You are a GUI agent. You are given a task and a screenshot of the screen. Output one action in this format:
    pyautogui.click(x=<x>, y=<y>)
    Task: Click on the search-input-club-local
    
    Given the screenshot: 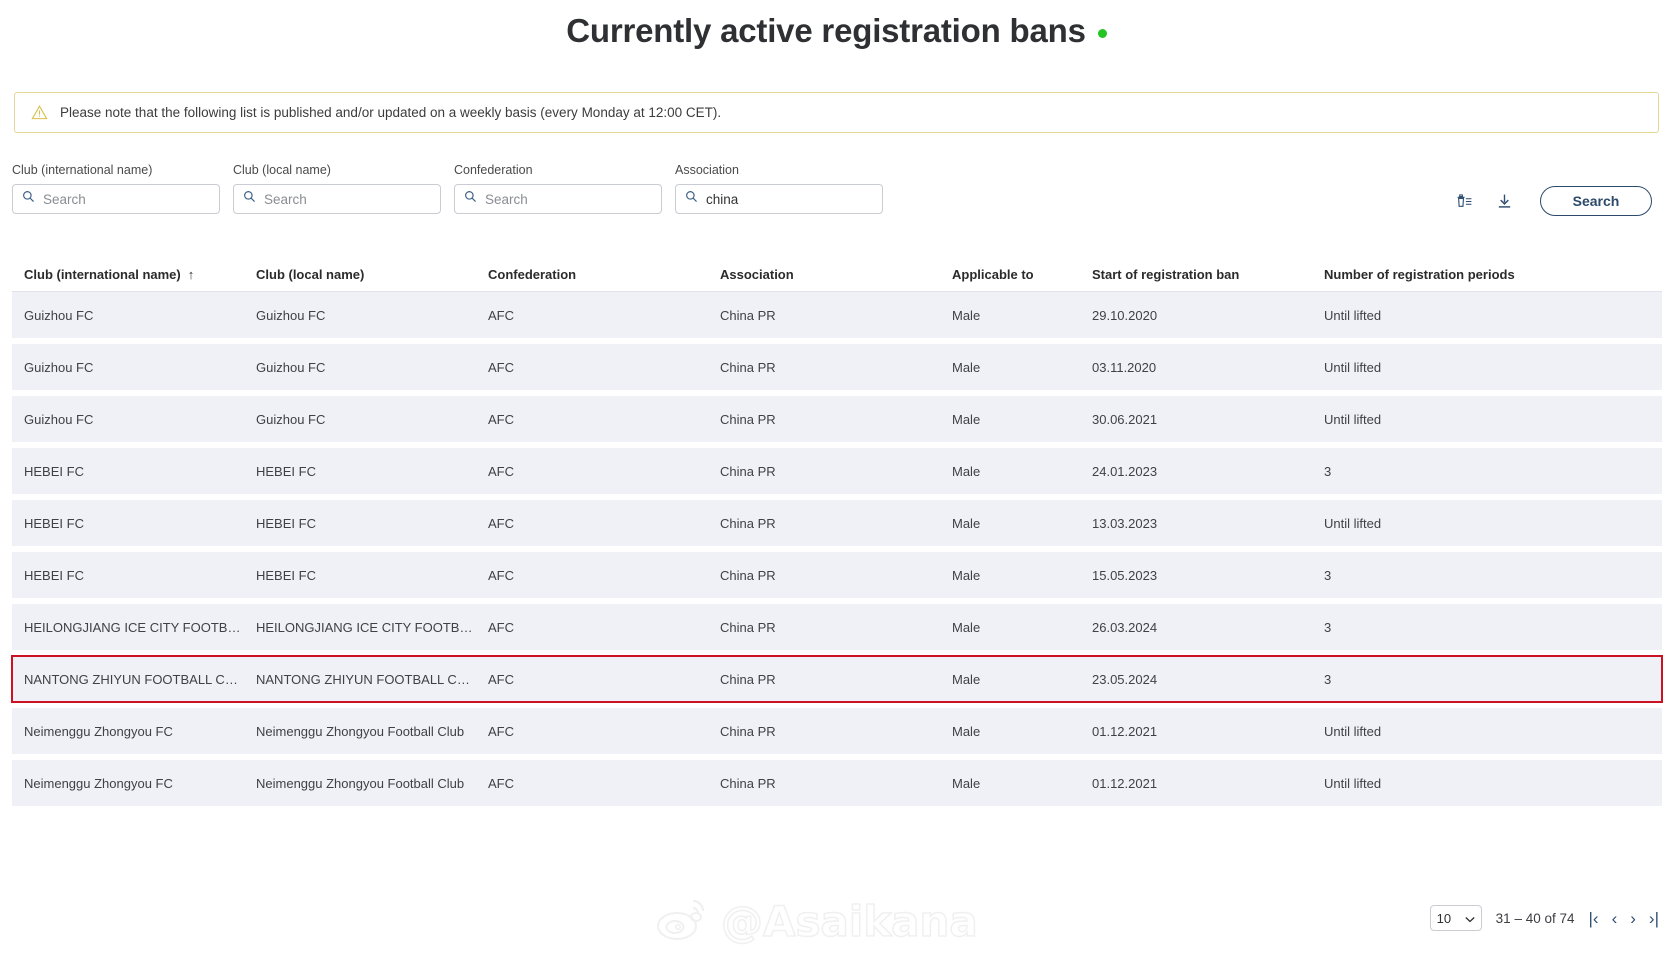 What is the action you would take?
    pyautogui.click(x=349, y=199)
    